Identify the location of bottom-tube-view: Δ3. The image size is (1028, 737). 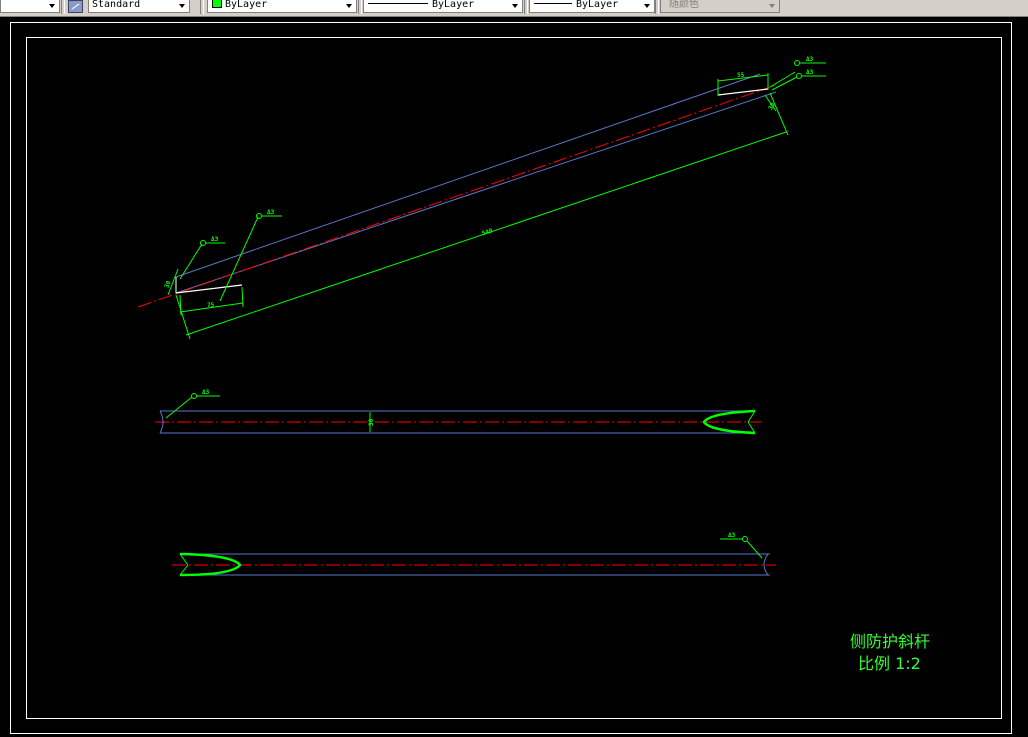
(474, 554).